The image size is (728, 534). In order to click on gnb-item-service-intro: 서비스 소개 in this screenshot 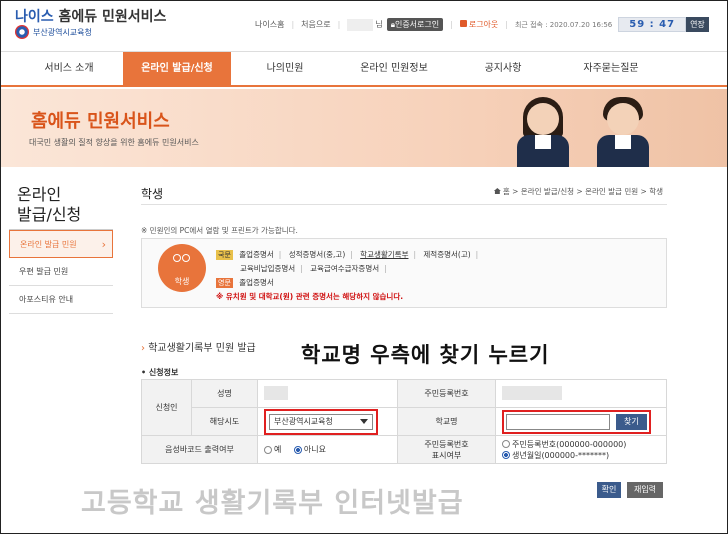, I will do `click(69, 69)`.